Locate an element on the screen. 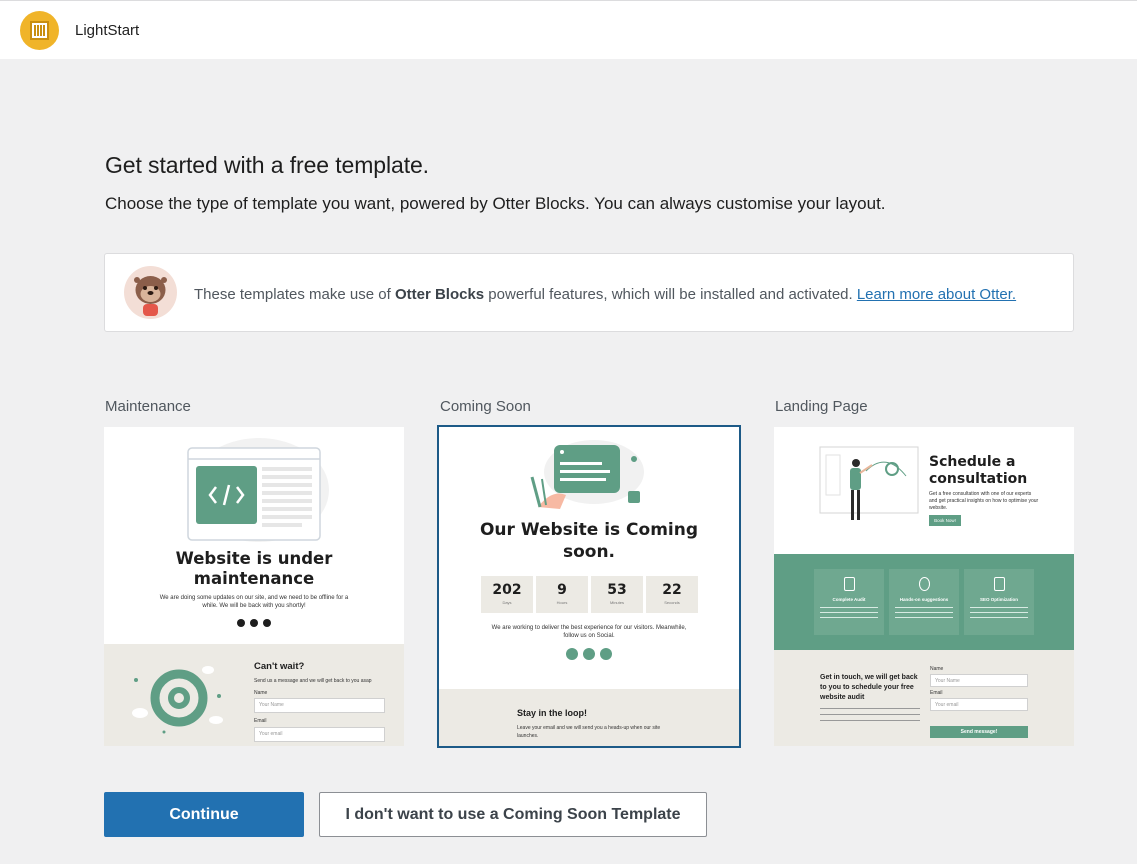  maintenance-preview-title: Website is under maintenance is located at coordinates (254, 568).